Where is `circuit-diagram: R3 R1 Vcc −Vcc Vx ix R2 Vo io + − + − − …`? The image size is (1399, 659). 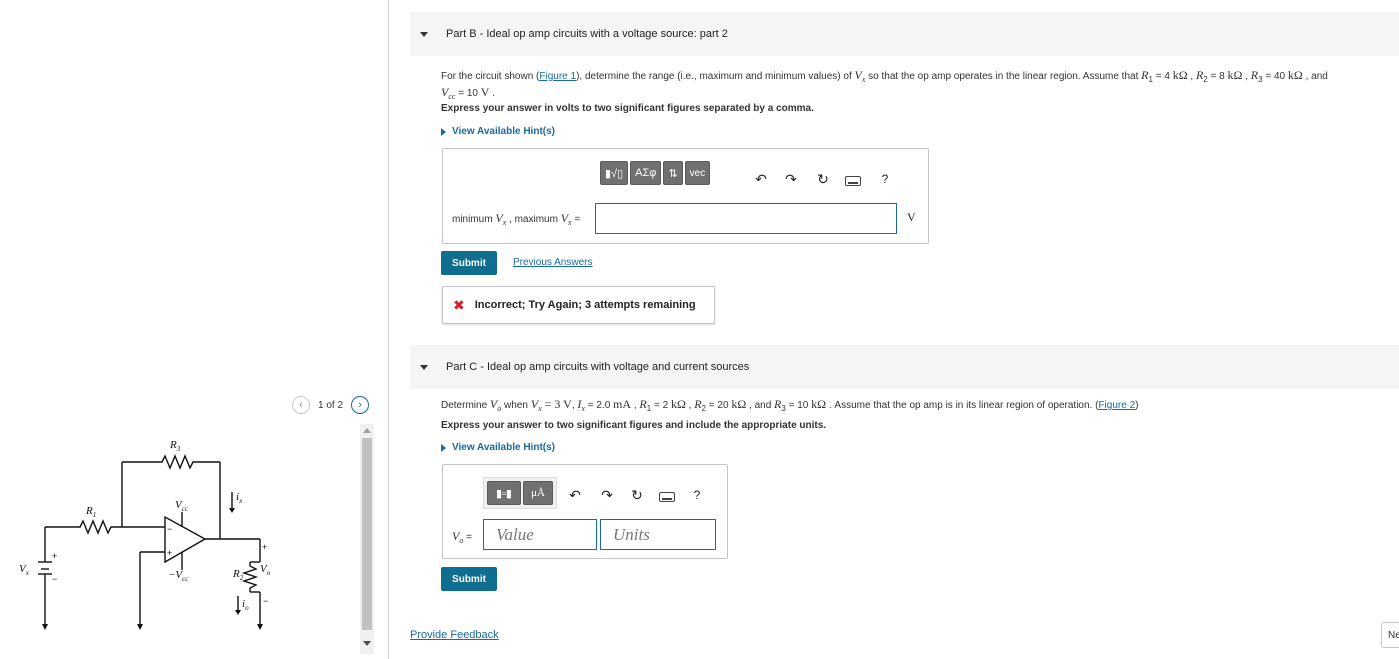
circuit-diagram: R3 R1 Vcc −Vcc Vx ix R2 Vo io + − + − − … is located at coordinates (145, 534).